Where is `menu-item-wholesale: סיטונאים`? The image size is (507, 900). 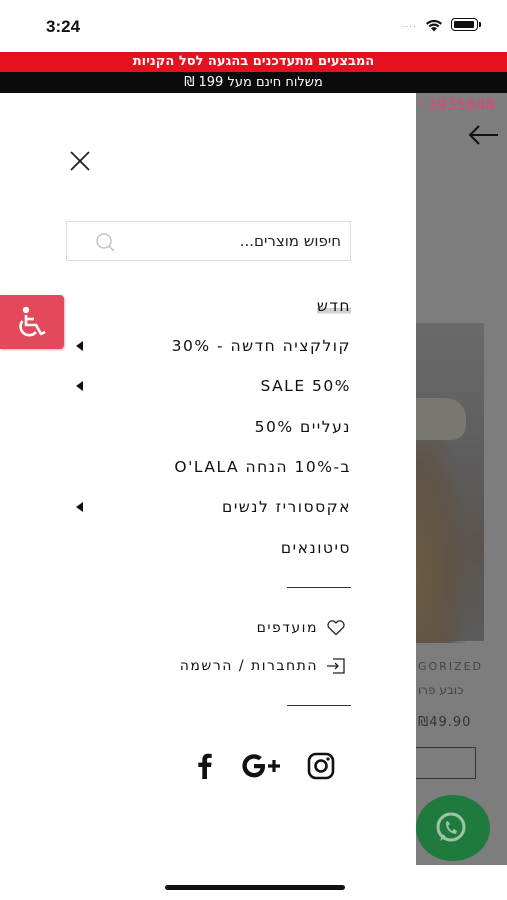
menu-item-wholesale: סיטונאים is located at coordinates (316, 548).